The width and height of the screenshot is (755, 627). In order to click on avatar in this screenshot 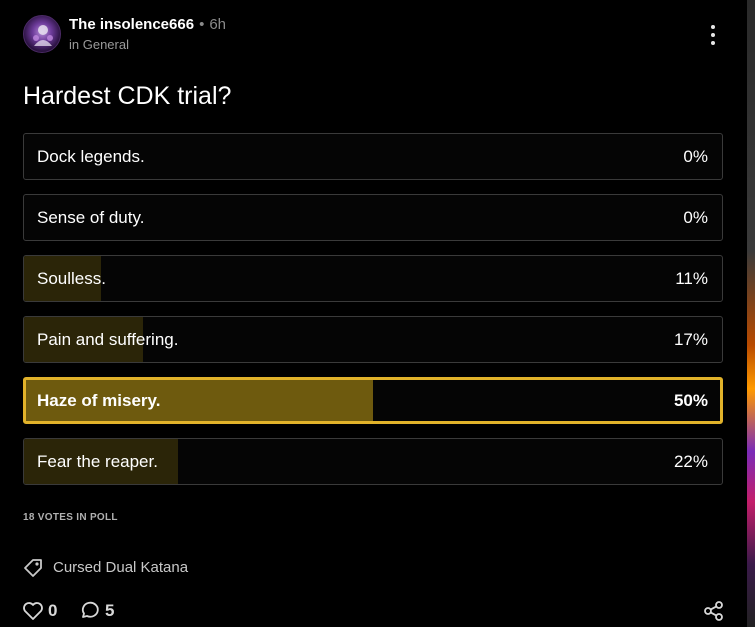, I will do `click(42, 34)`.